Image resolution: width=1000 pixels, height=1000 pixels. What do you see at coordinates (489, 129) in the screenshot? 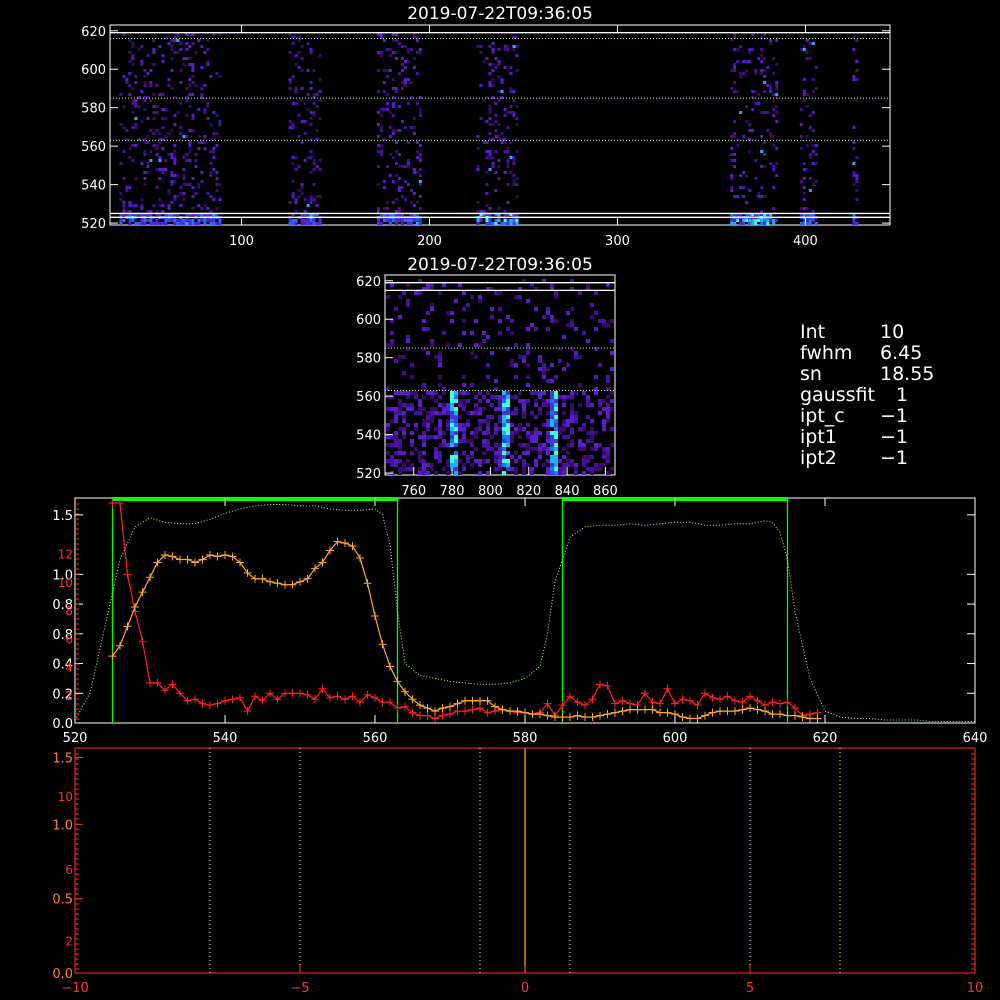
I see `top-heatmap-pixels` at bounding box center [489, 129].